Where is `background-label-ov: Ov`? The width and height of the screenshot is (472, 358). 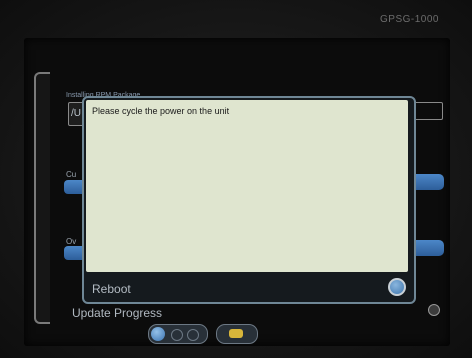 background-label-ov: Ov is located at coordinates (71, 241).